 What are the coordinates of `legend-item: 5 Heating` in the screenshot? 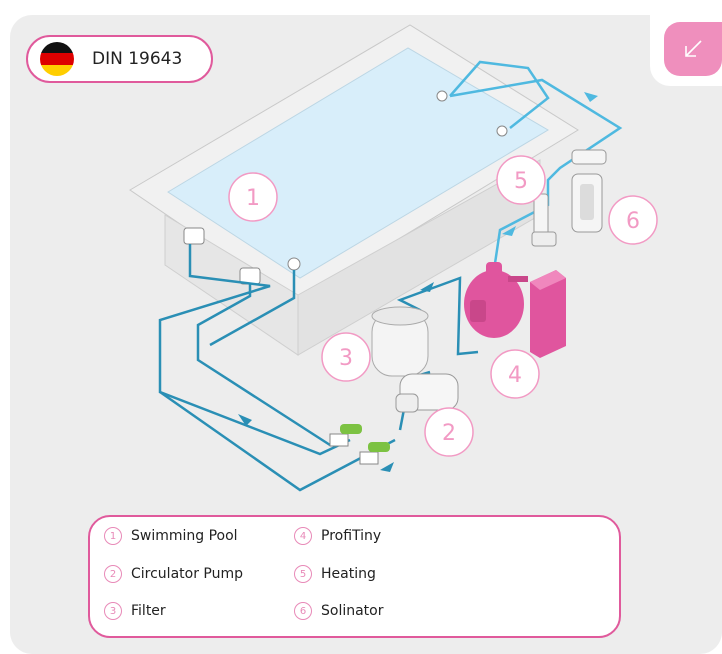 It's located at (335, 574).